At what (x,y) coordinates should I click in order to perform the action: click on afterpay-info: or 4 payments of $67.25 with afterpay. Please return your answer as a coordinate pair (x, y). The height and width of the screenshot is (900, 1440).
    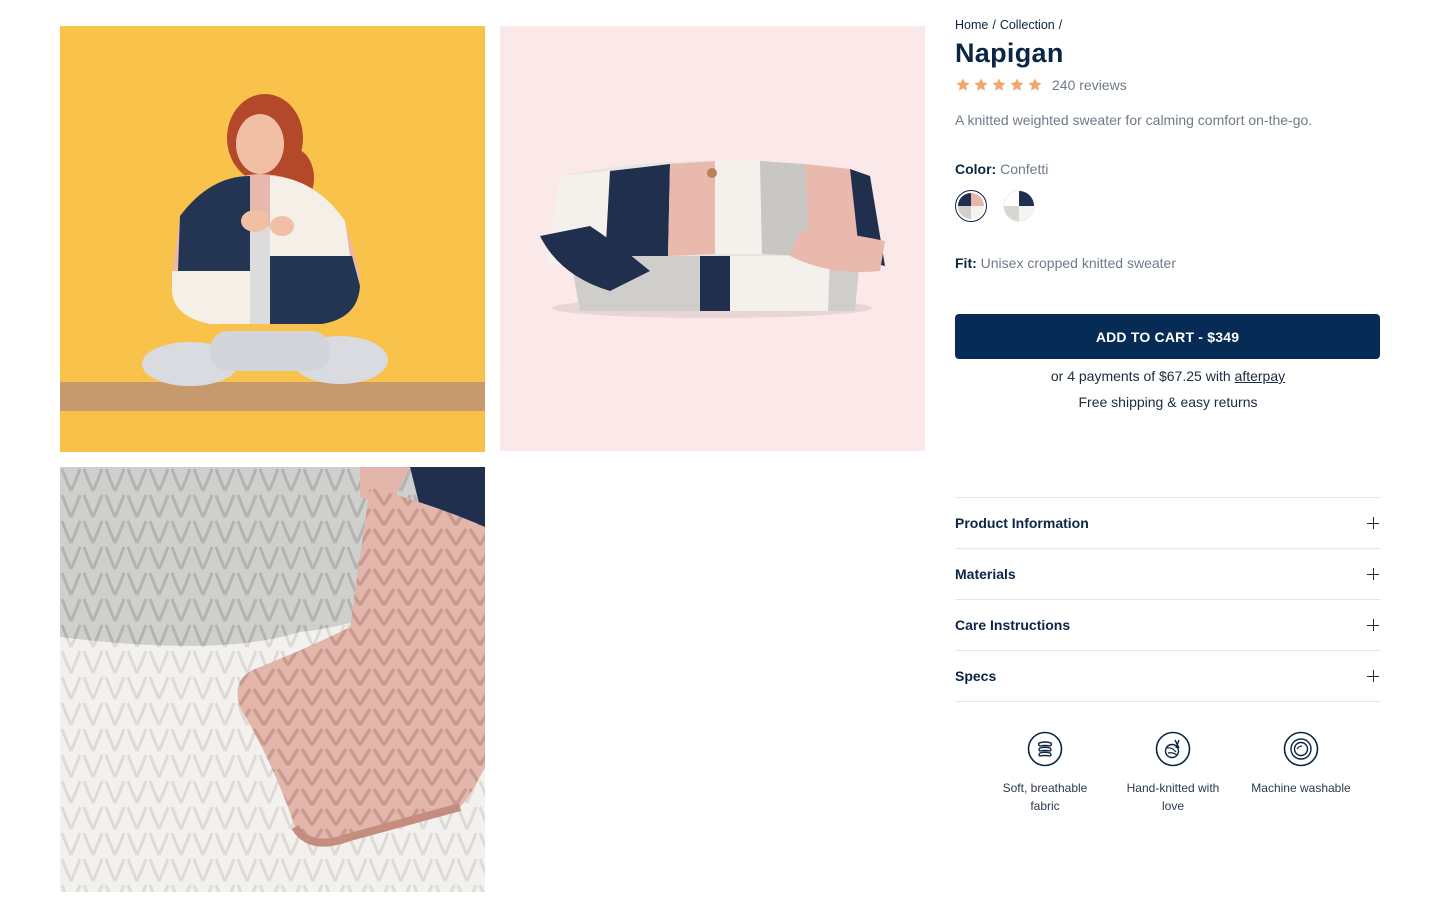
    Looking at the image, I should click on (1168, 376).